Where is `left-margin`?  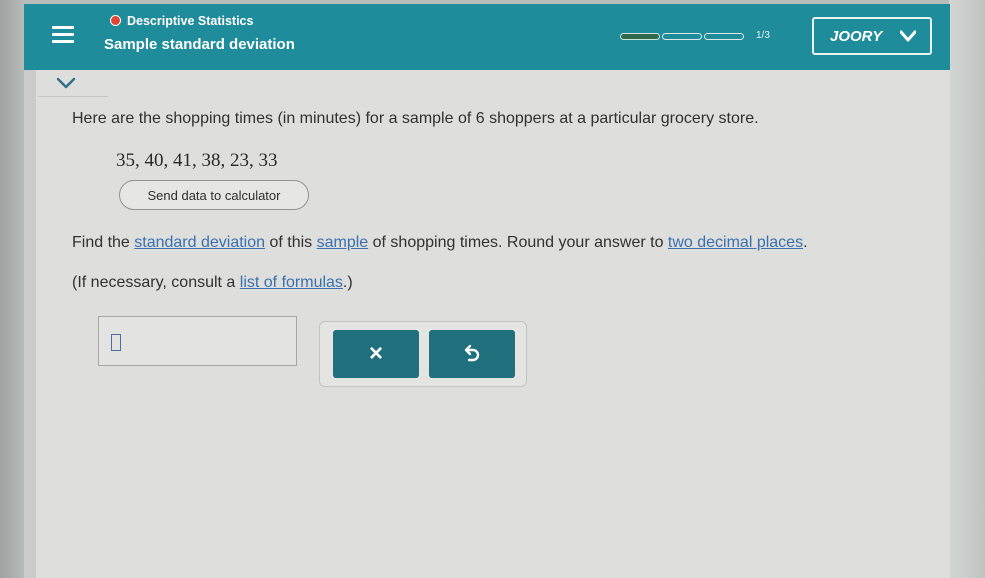
left-margin is located at coordinates (12, 289).